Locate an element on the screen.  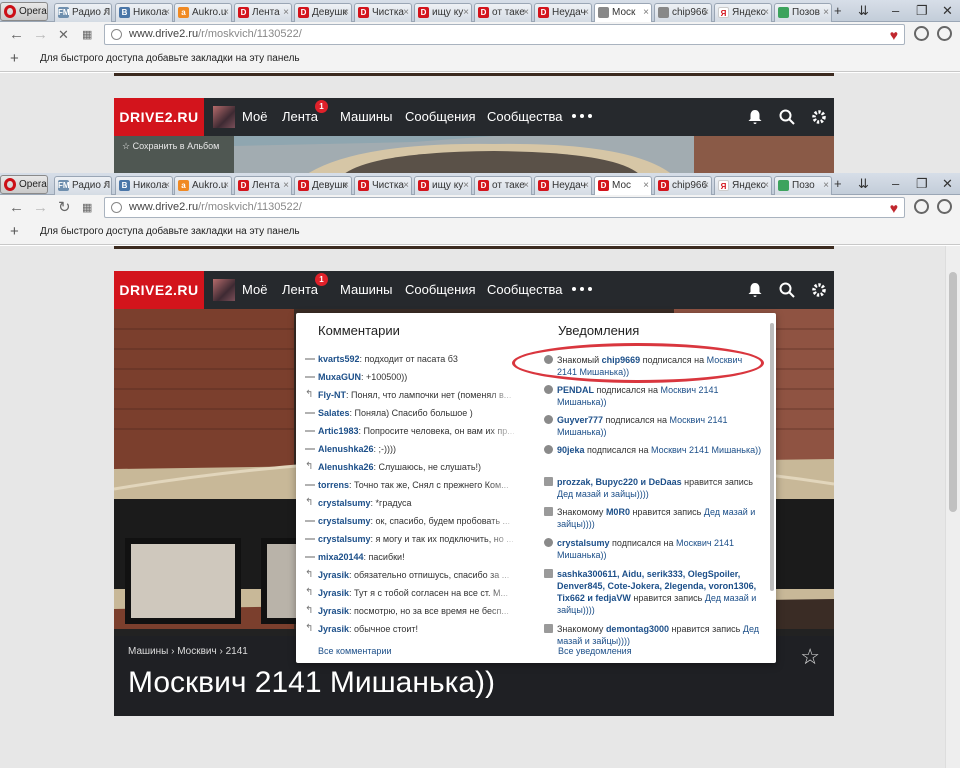
star-icon: ☆ is located at coordinates (810, 657).